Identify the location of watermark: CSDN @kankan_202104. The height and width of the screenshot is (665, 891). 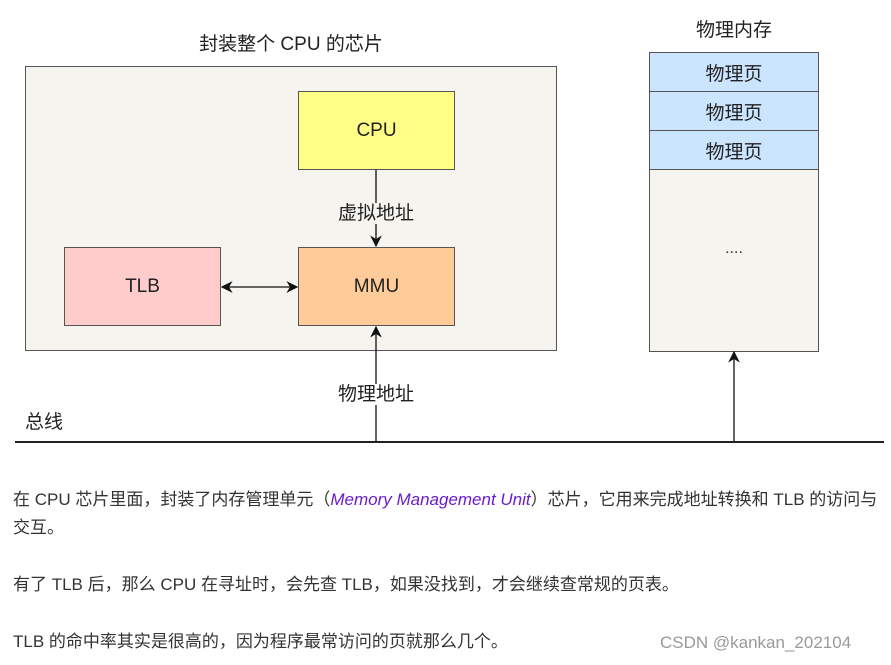
(756, 642).